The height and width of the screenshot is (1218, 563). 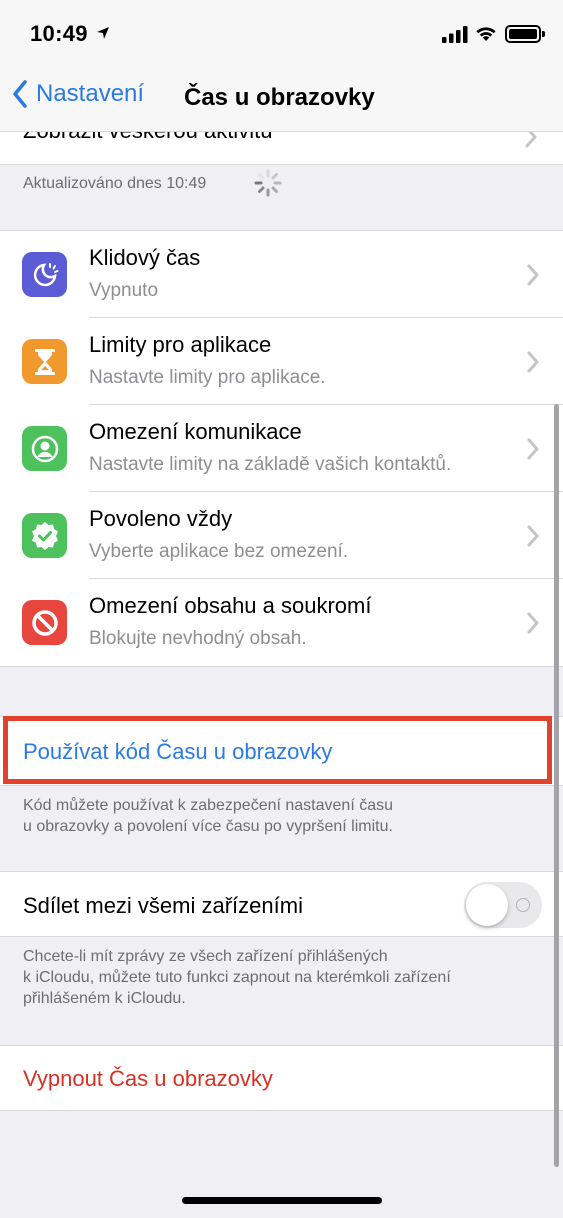 I want to click on page-title: Čas u obrazovky, so click(x=279, y=97).